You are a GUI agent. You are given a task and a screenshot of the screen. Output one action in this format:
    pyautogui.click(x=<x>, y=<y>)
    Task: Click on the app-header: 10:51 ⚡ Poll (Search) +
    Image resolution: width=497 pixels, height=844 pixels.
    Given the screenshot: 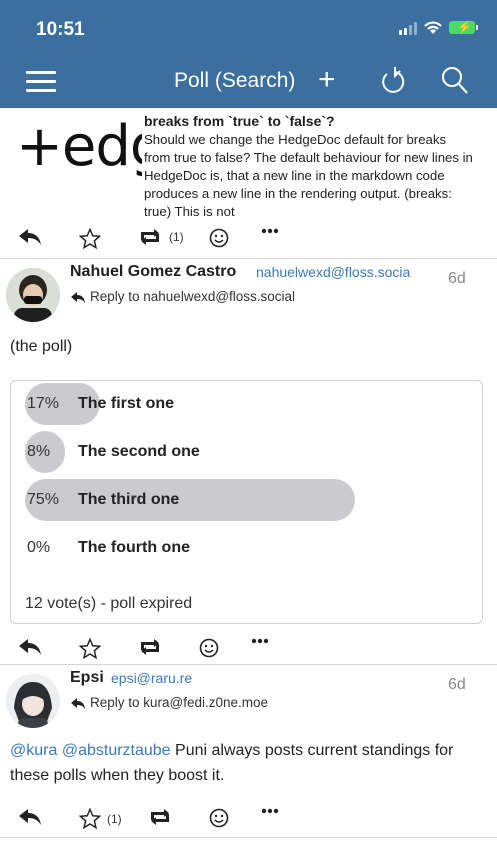 What is the action you would take?
    pyautogui.click(x=248, y=54)
    